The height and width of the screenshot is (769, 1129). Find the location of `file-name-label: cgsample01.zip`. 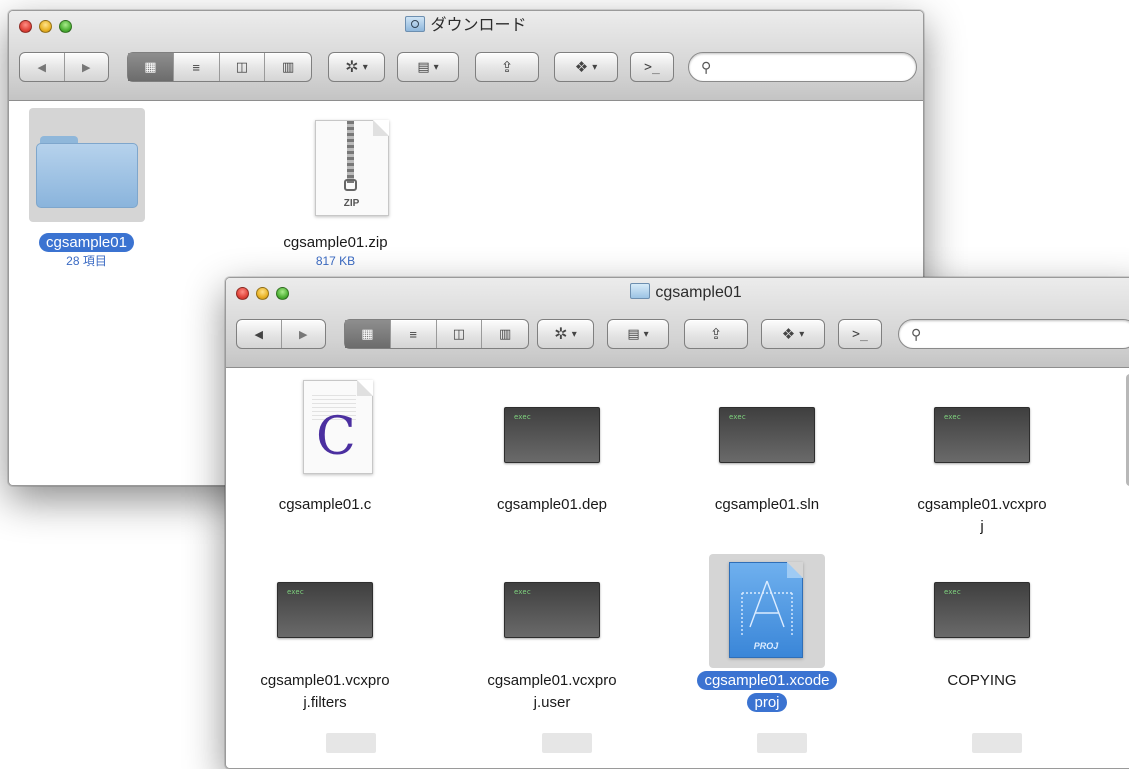

file-name-label: cgsample01.zip is located at coordinates (335, 242).